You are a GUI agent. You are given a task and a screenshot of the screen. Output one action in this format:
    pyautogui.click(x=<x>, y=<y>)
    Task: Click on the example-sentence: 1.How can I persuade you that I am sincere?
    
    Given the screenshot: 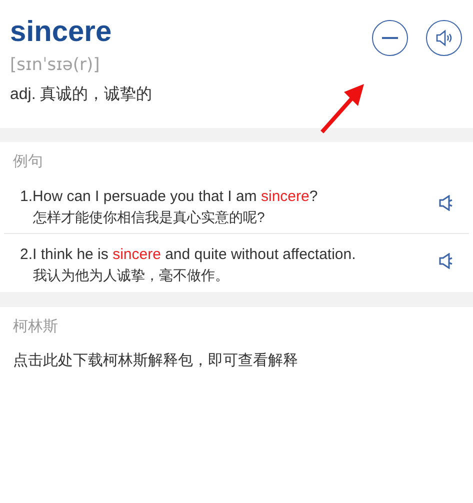 What is the action you would take?
    pyautogui.click(x=169, y=197)
    